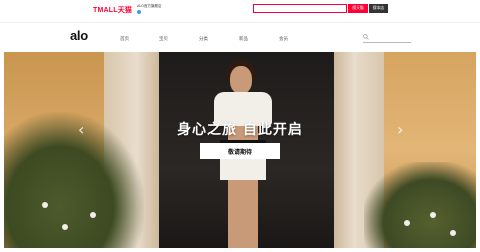 This screenshot has height=252, width=480. What do you see at coordinates (387, 38) in the screenshot?
I see `shop-search-field` at bounding box center [387, 38].